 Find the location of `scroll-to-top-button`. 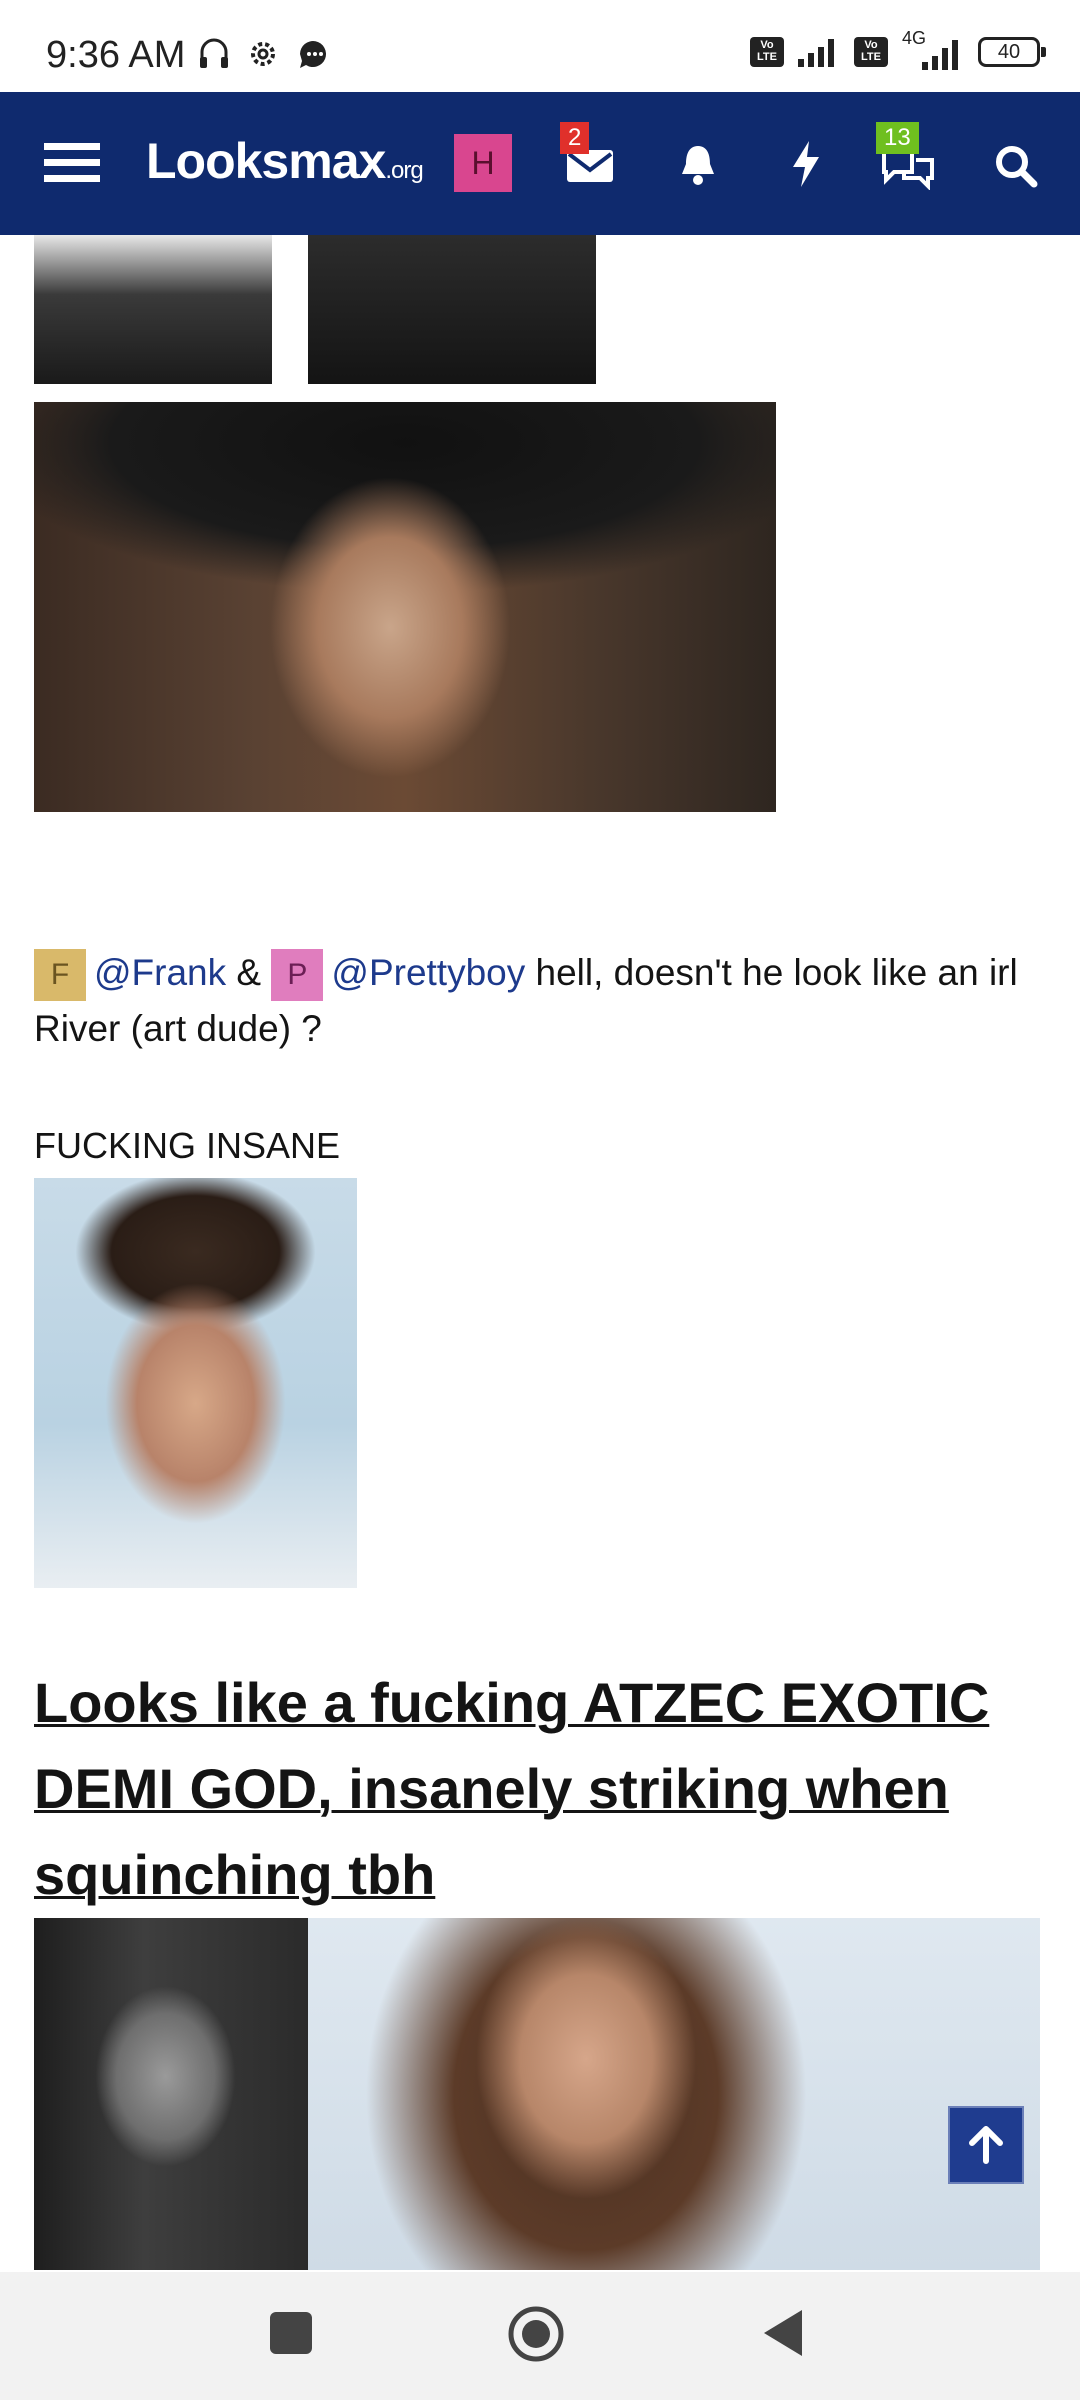

scroll-to-top-button is located at coordinates (986, 2145).